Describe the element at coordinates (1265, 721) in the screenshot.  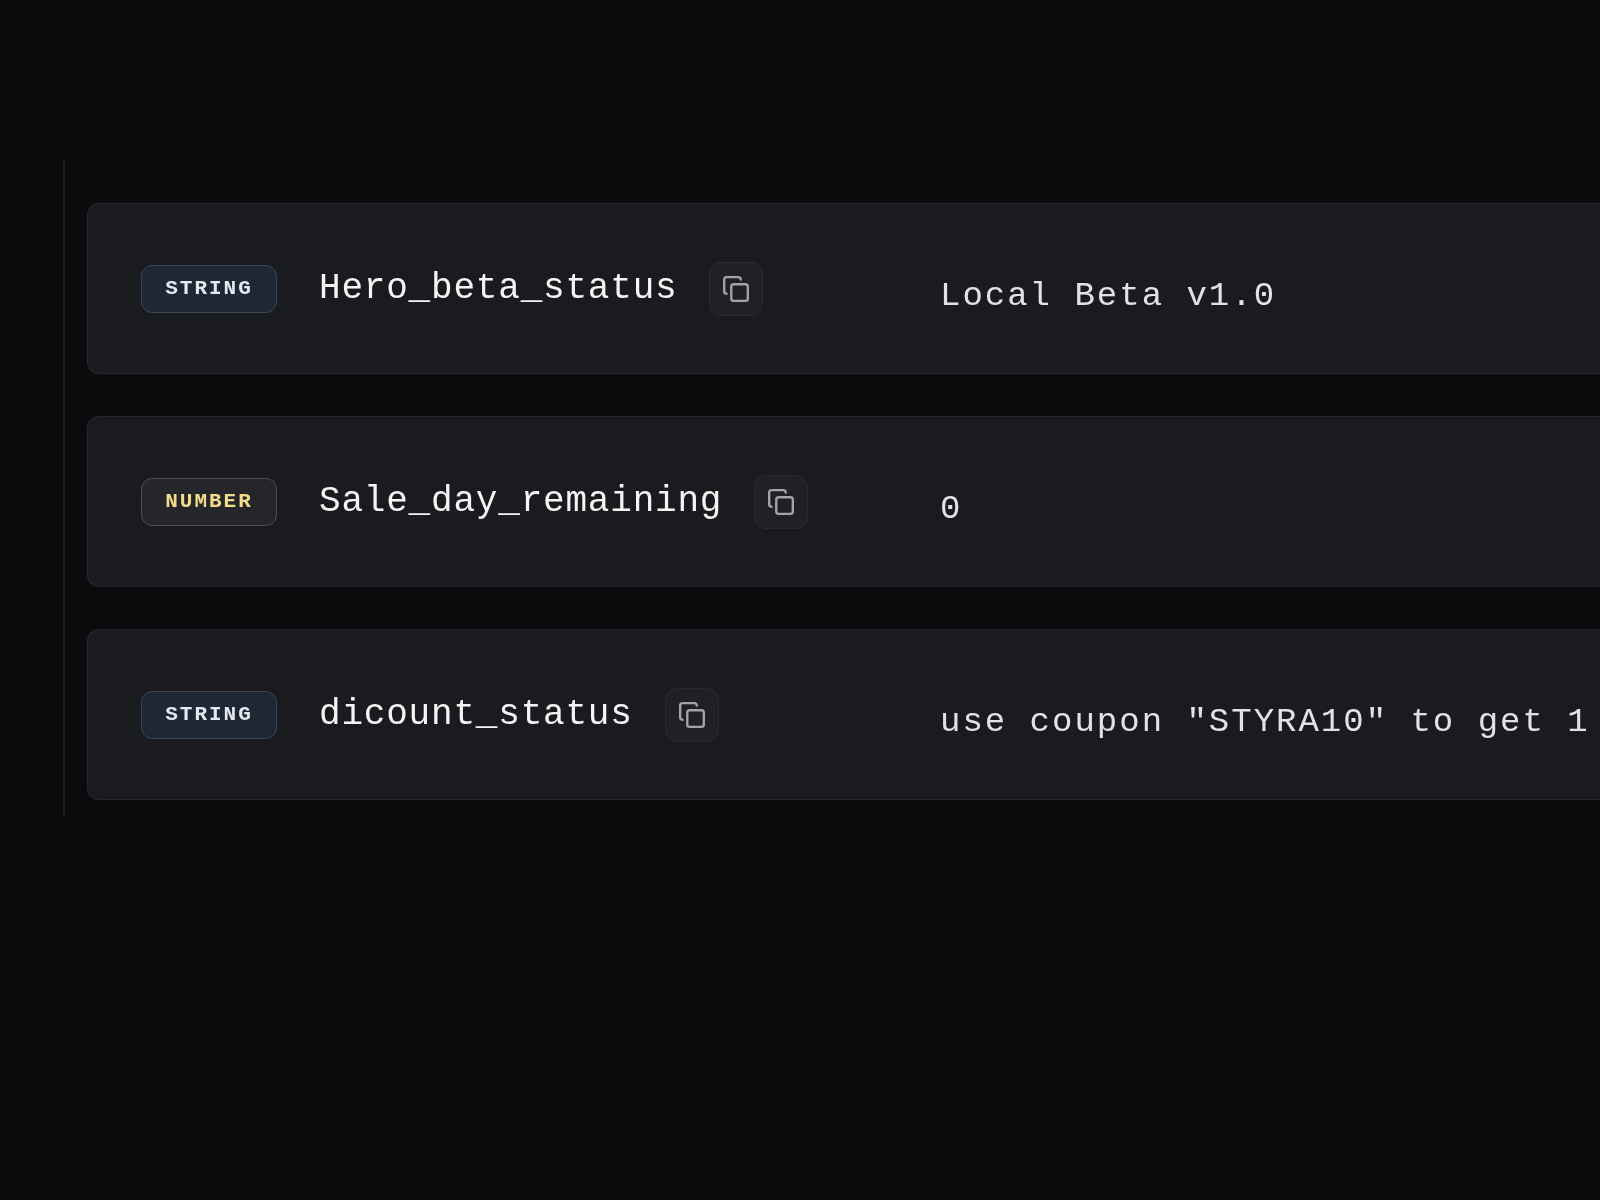
I see `variable-value: use coupon "STYRA10" to get 1` at that location.